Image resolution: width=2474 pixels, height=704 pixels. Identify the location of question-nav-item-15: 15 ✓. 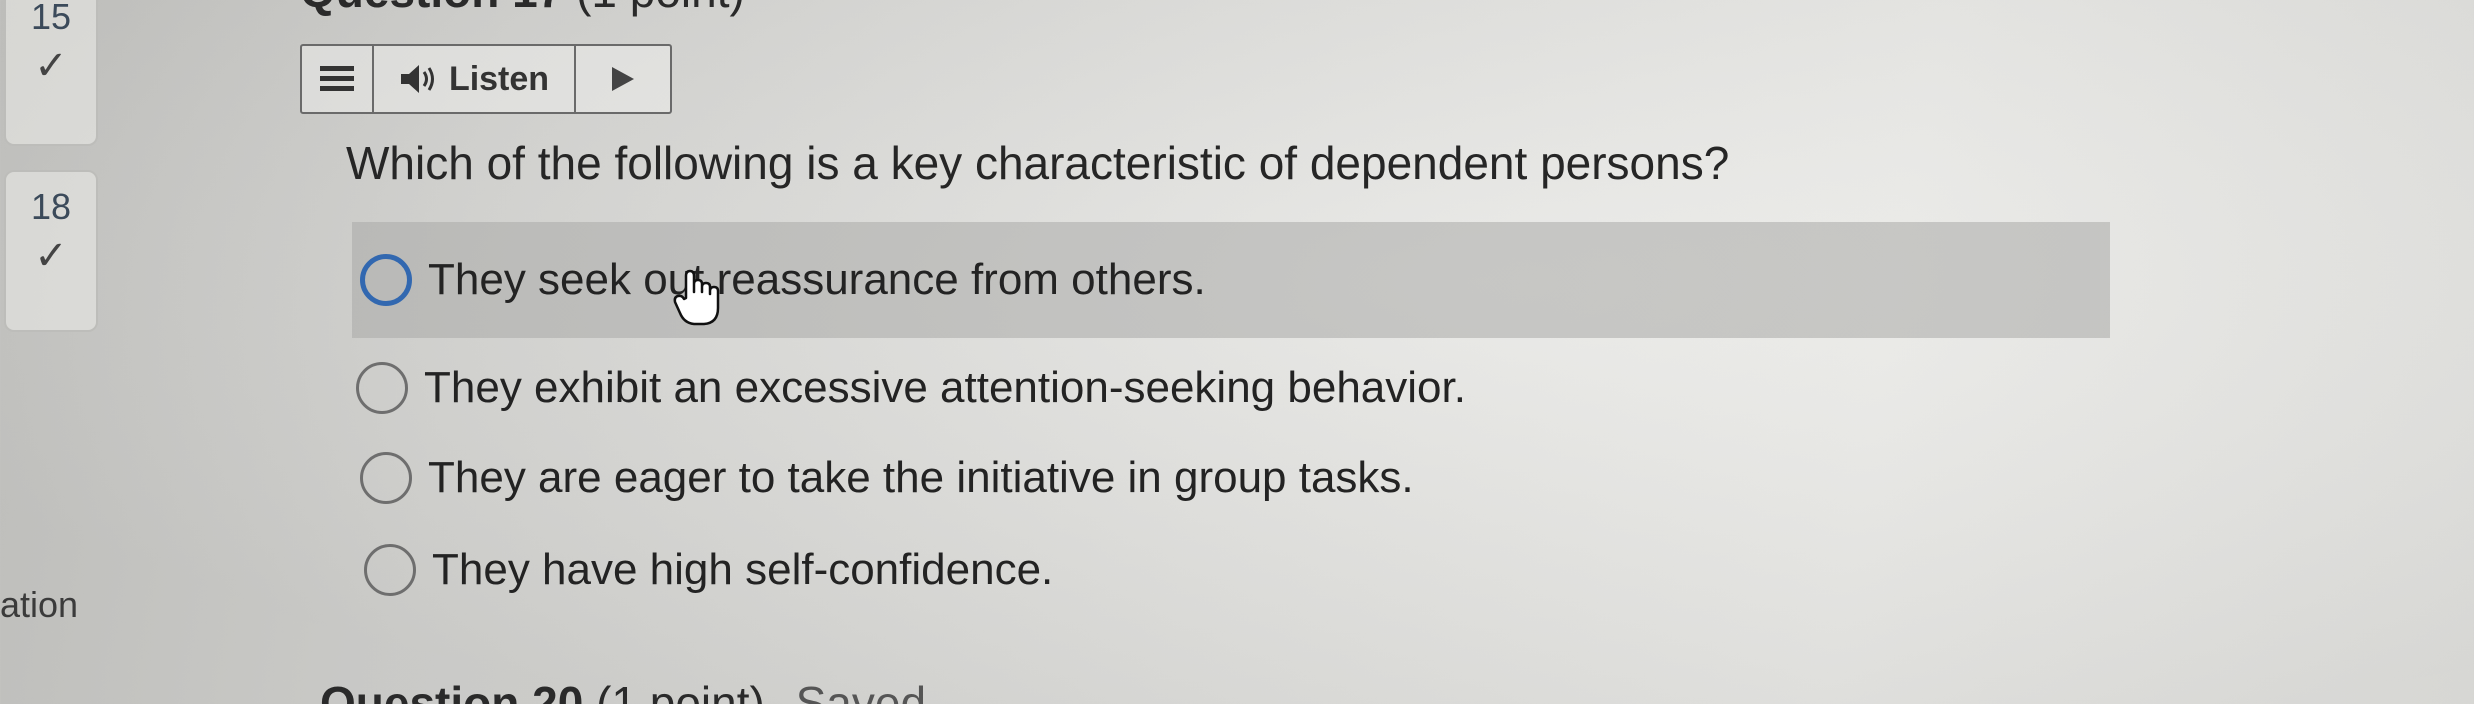
(51, 73).